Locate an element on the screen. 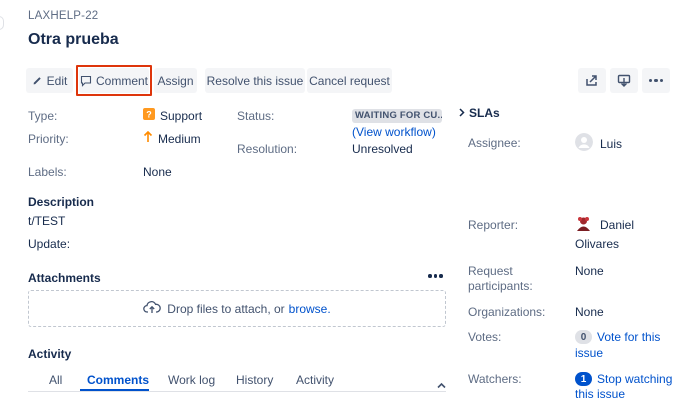 This screenshot has height=410, width=690. view-workflow: (View workflow) is located at coordinates (394, 132).